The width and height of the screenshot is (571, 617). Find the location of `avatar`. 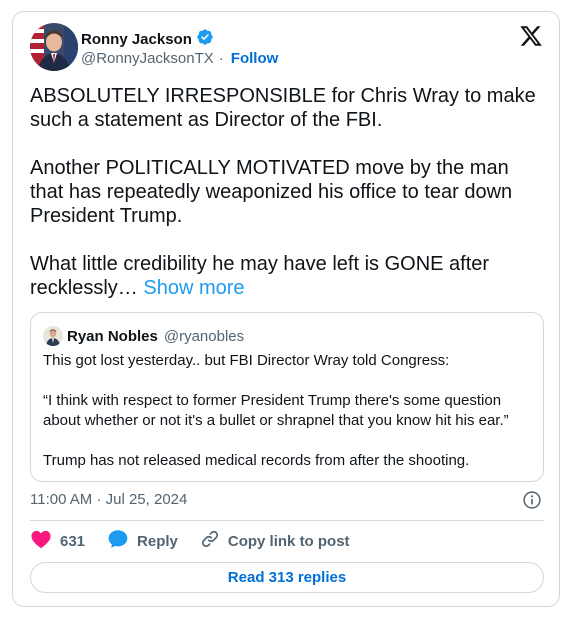

avatar is located at coordinates (54, 47).